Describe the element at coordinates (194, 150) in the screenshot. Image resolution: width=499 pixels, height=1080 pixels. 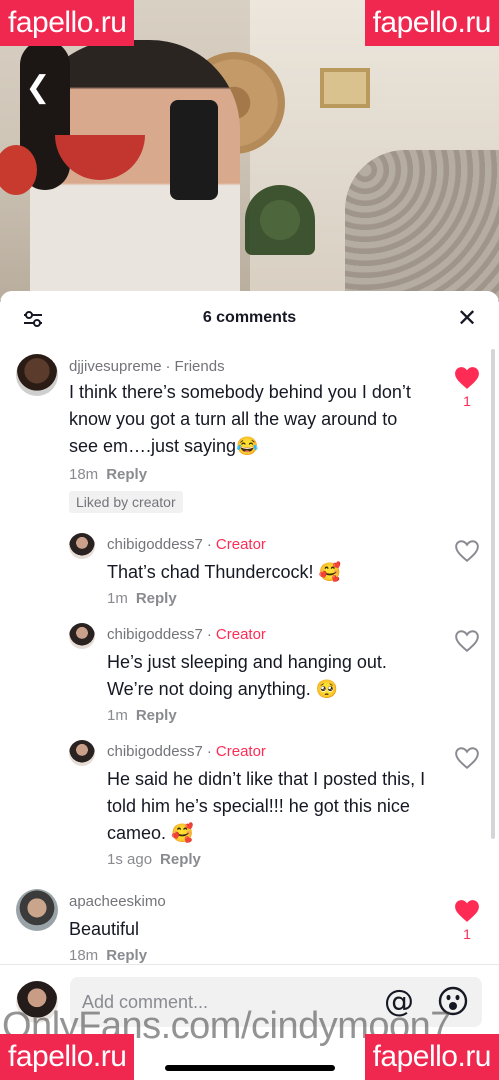
I see `video-phone` at that location.